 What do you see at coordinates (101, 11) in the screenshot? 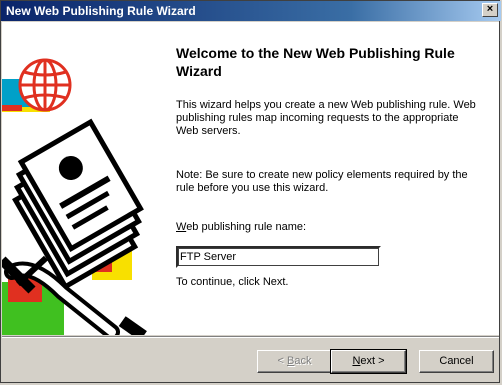
I see `window-title: New Web Publishing Rule Wizard` at bounding box center [101, 11].